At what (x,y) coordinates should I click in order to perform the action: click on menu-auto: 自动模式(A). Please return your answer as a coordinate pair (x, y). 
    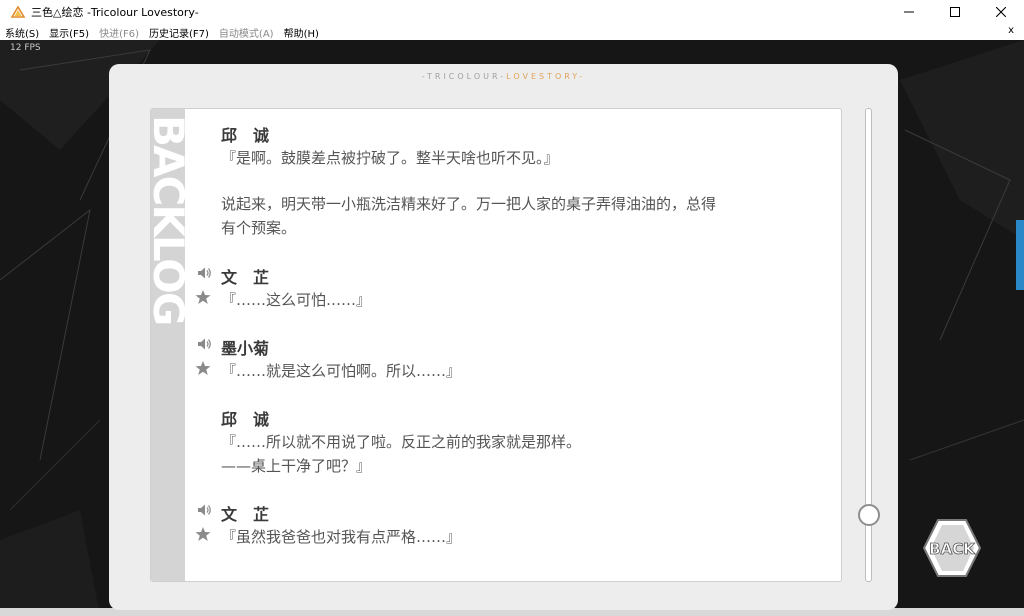
    Looking at the image, I should click on (246, 32).